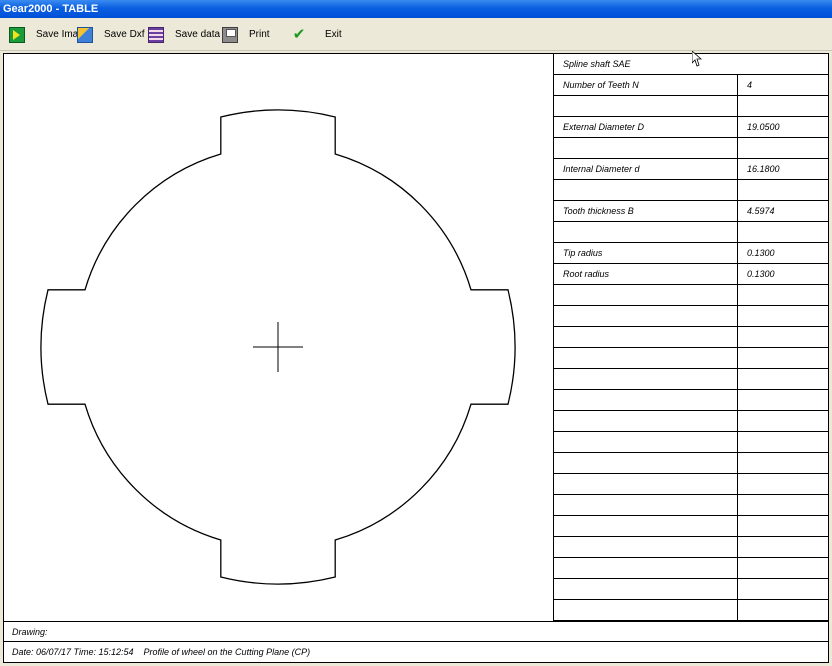  Describe the element at coordinates (646, 274) in the screenshot. I see `table-row-label: Root radius` at that location.